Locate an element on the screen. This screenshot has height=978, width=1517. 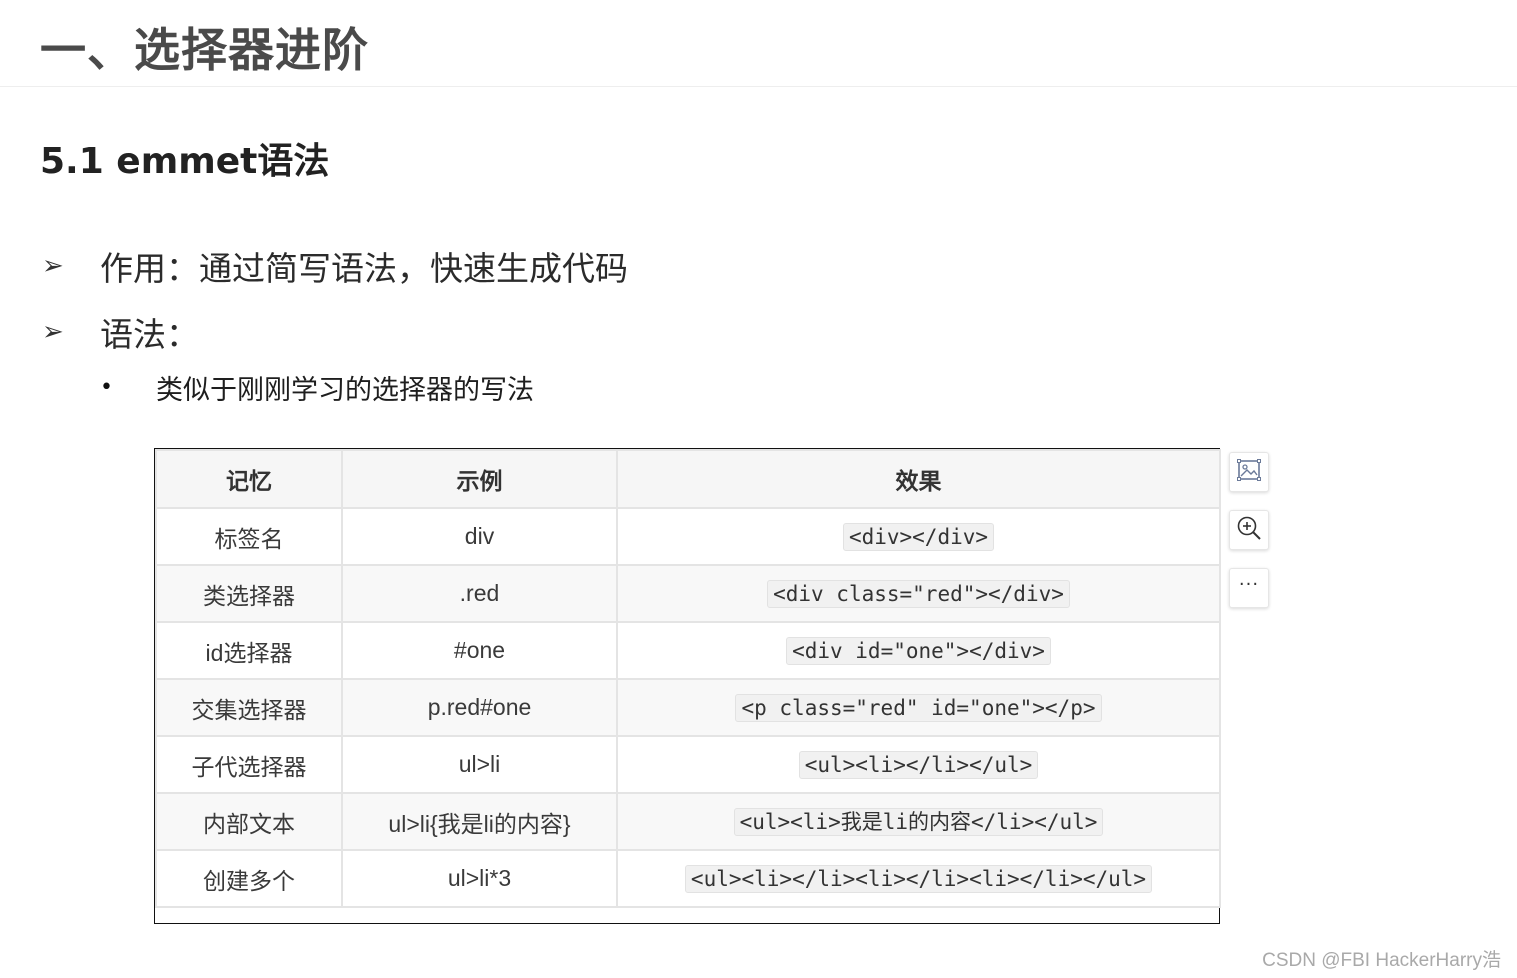
bullet-item-syntax: ➢ 语法： is located at coordinates (120, 332).